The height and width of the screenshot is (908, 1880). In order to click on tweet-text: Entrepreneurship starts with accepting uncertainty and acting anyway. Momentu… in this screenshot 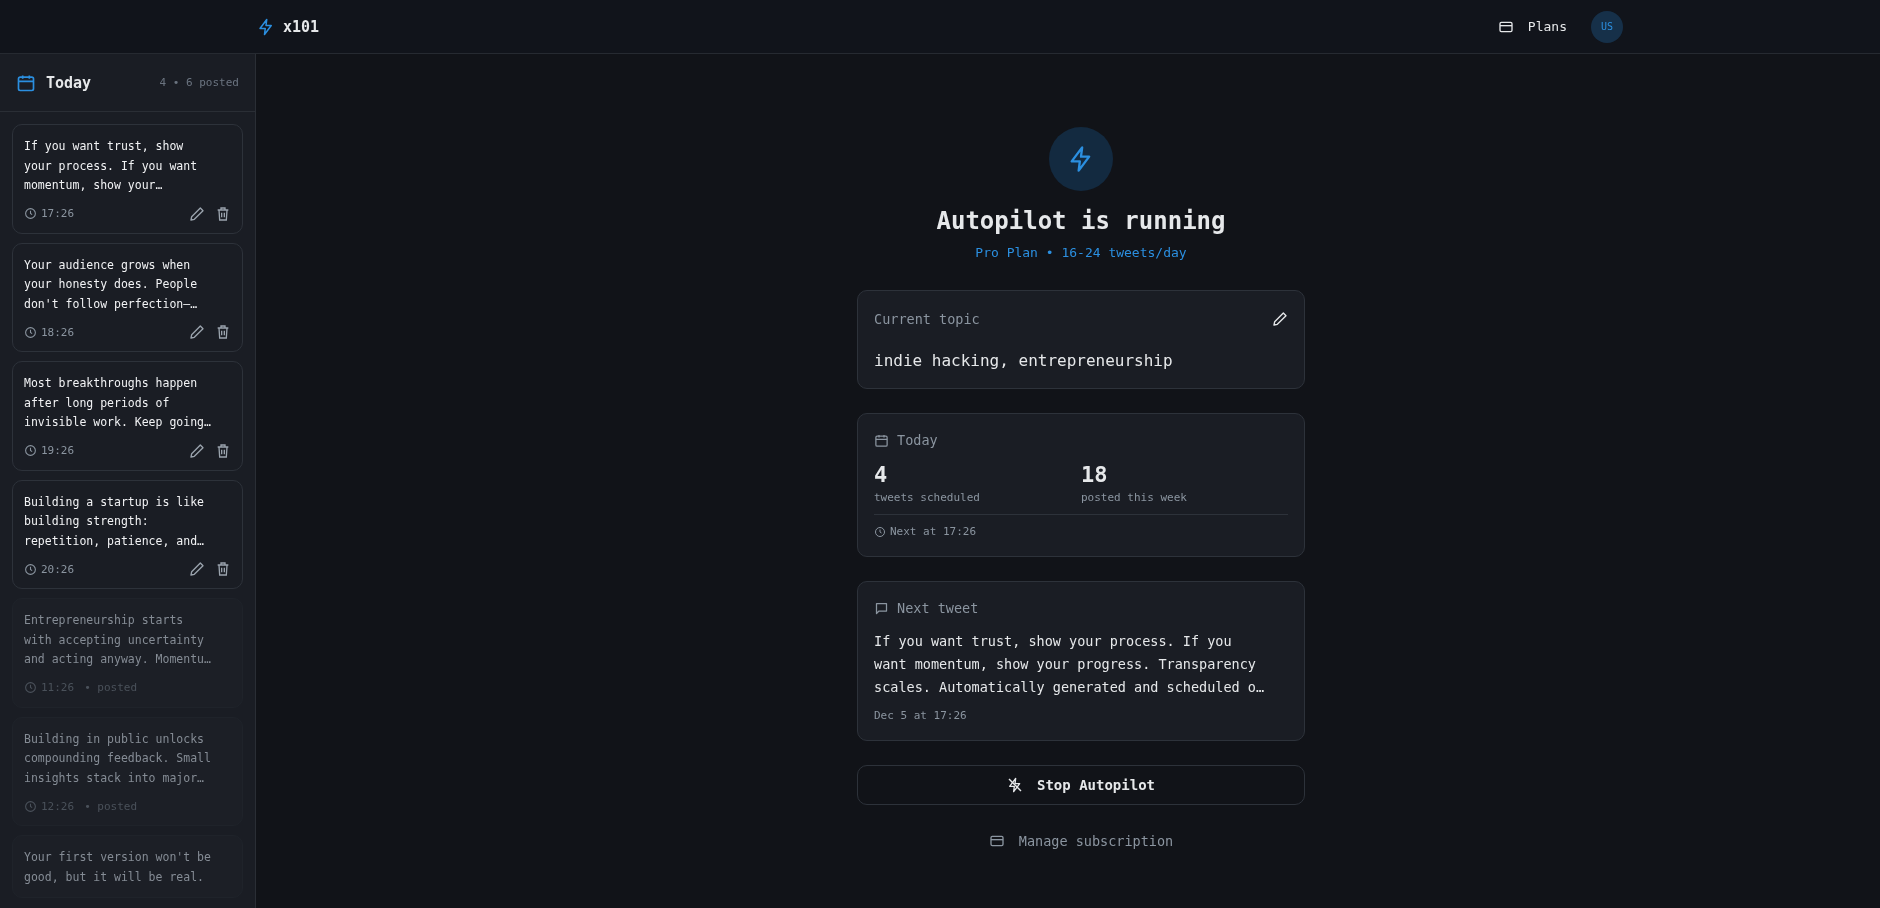, I will do `click(118, 640)`.